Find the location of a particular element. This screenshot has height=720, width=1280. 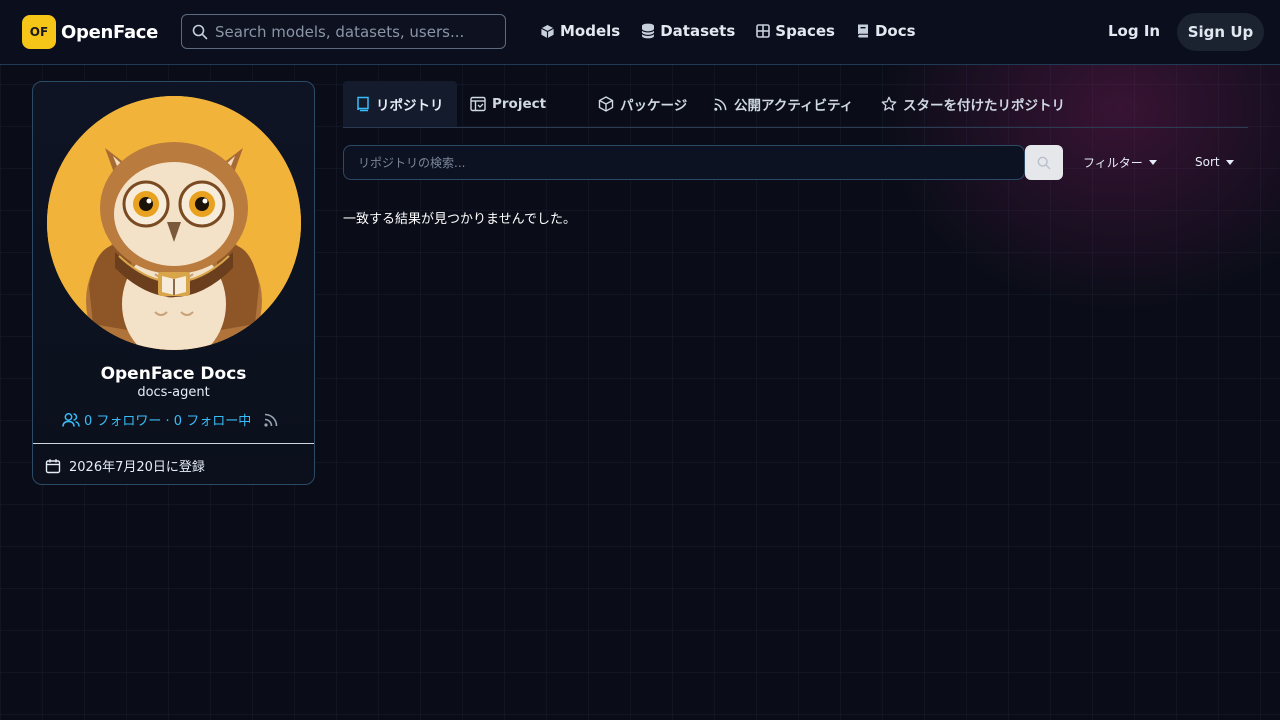

owl-avatar is located at coordinates (174, 223).